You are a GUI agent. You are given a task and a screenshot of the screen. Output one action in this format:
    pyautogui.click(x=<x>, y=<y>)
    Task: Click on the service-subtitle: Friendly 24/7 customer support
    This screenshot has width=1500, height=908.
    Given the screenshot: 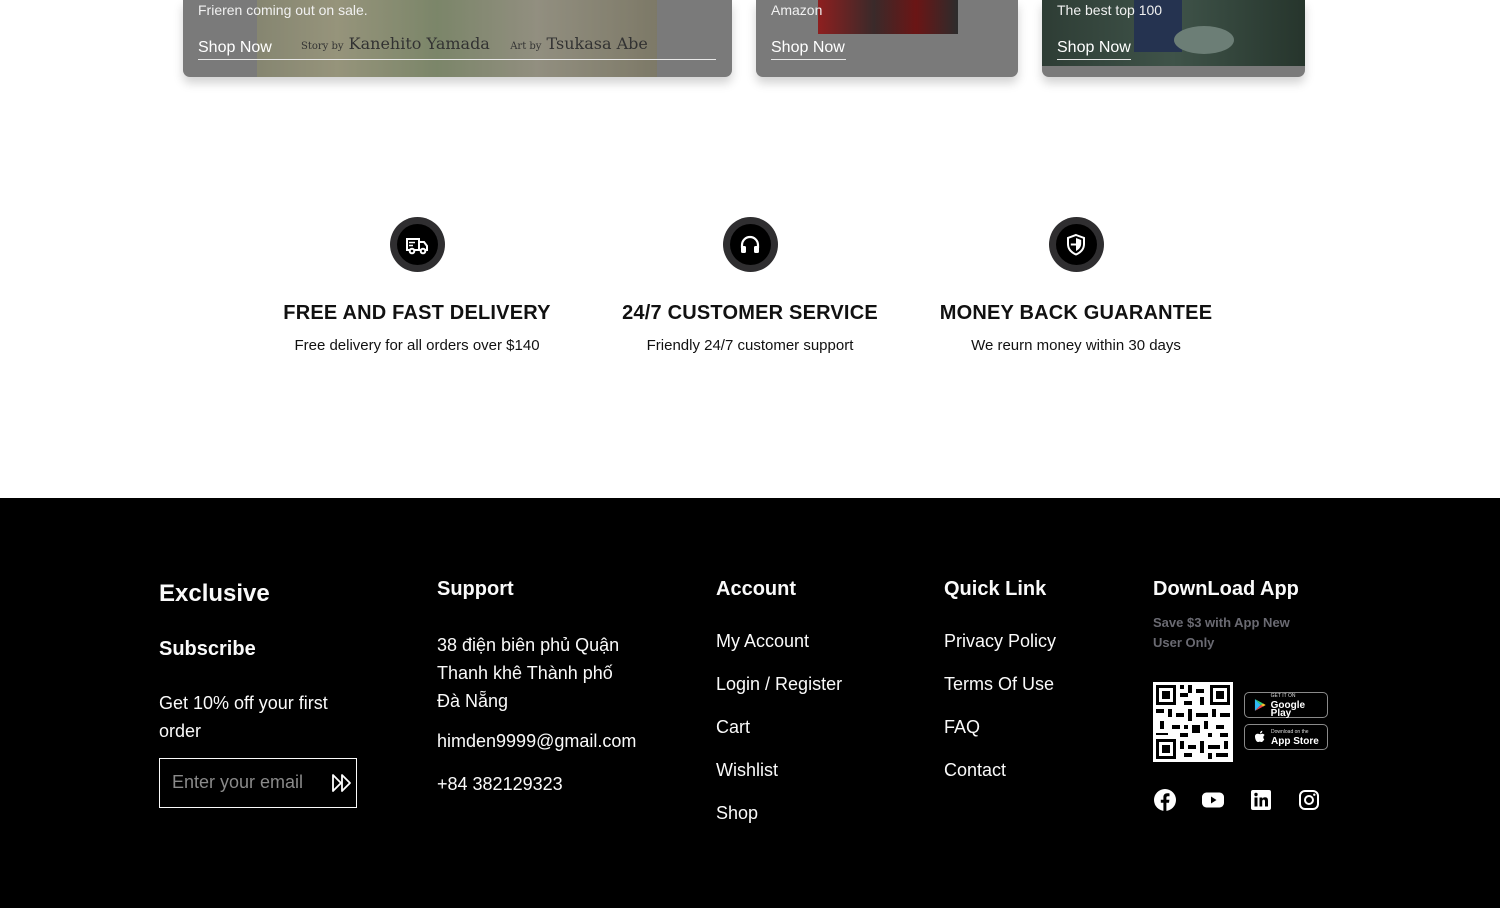 What is the action you would take?
    pyautogui.click(x=750, y=345)
    